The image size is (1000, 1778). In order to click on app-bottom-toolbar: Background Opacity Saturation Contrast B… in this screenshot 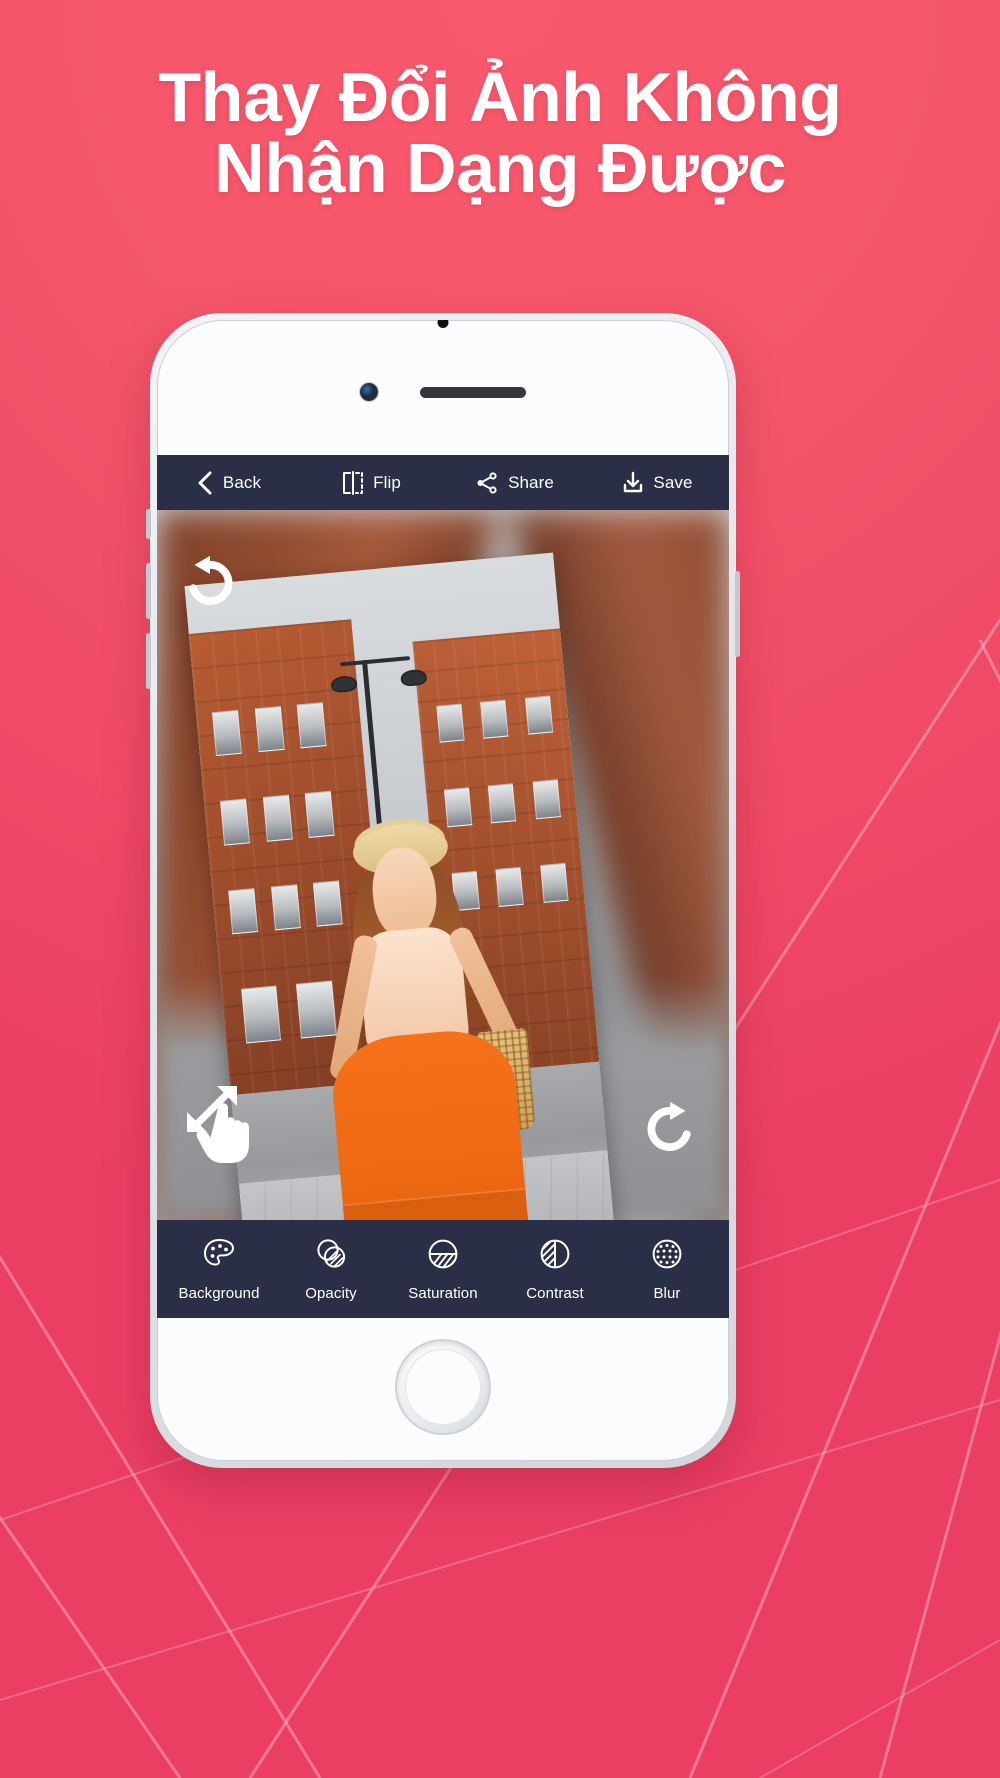, I will do `click(443, 1269)`.